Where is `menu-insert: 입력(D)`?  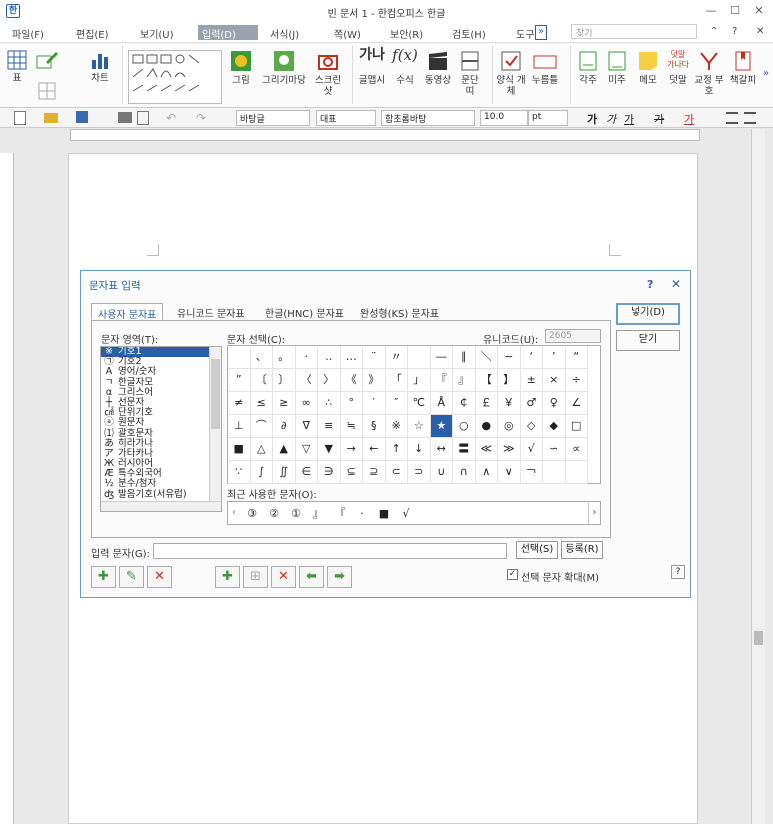
menu-insert: 입력(D) is located at coordinates (228, 33).